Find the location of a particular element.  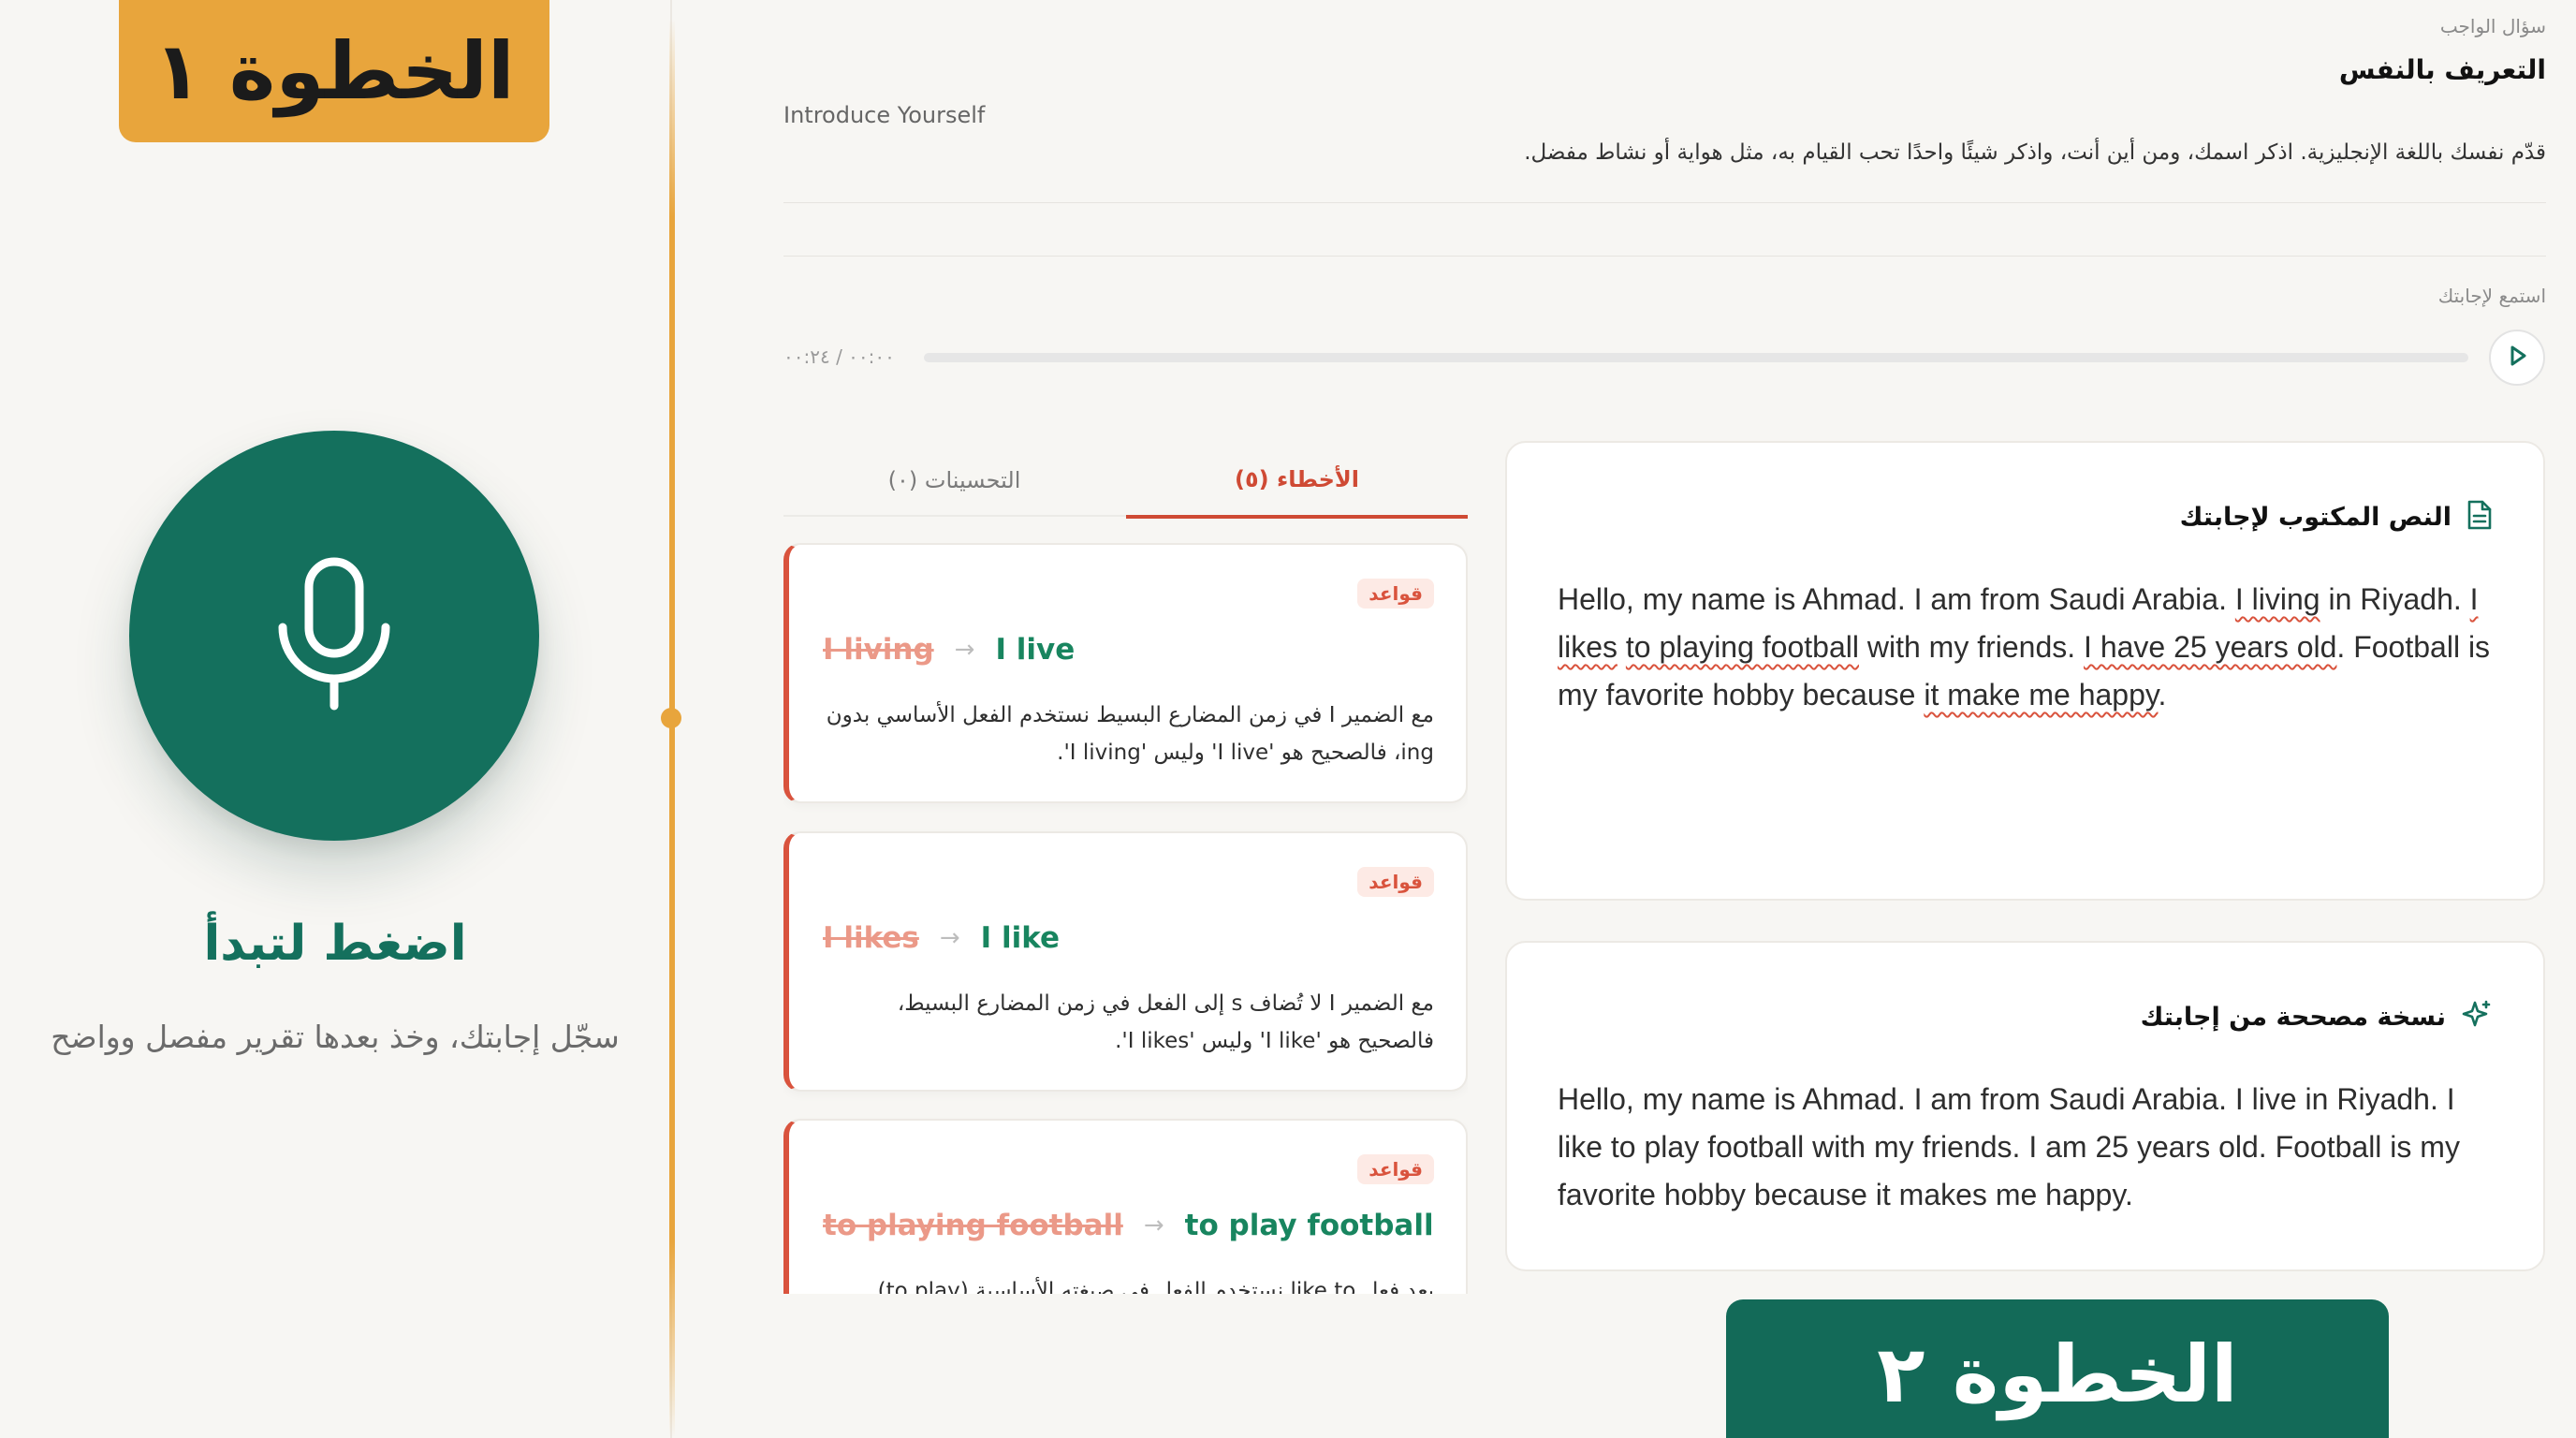

transcript-segment is located at coordinates (1621, 647).